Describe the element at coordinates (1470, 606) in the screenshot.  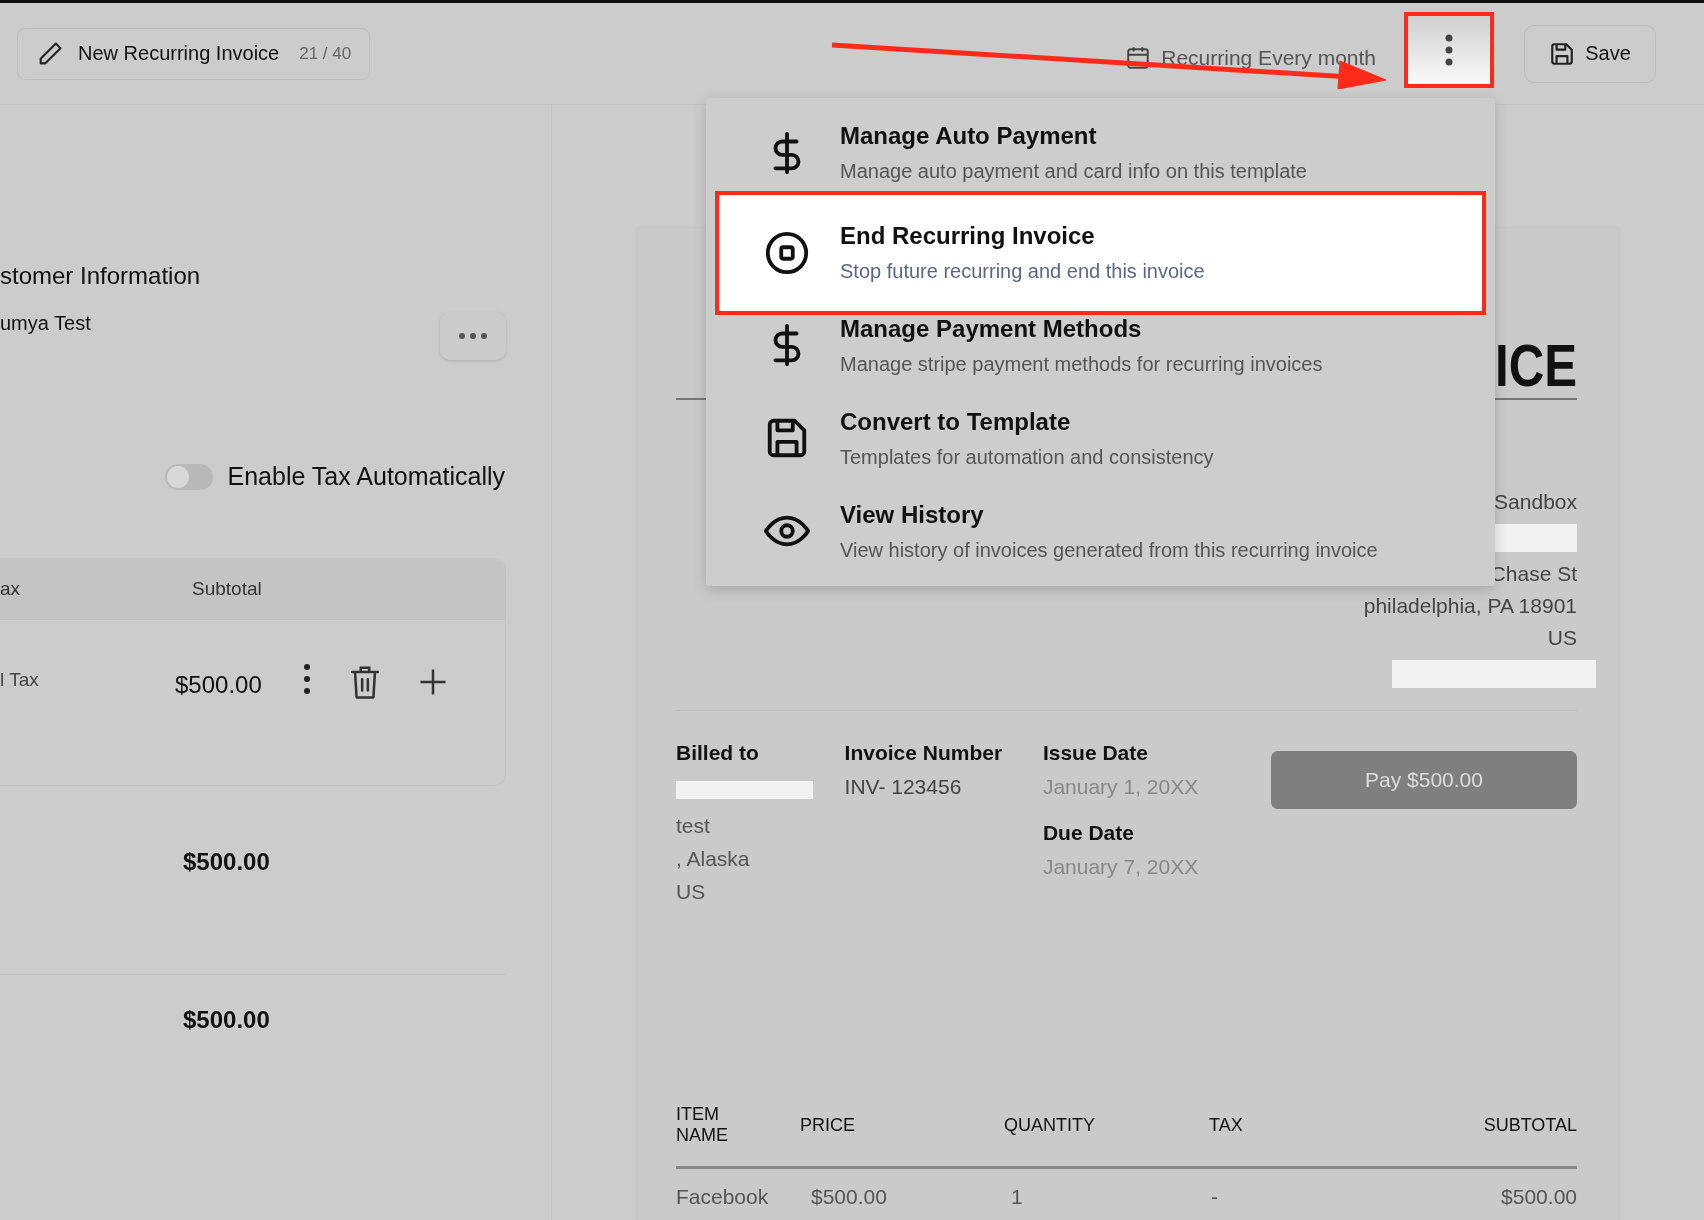
I see `sender-line: philadelphia, PA 18901` at that location.